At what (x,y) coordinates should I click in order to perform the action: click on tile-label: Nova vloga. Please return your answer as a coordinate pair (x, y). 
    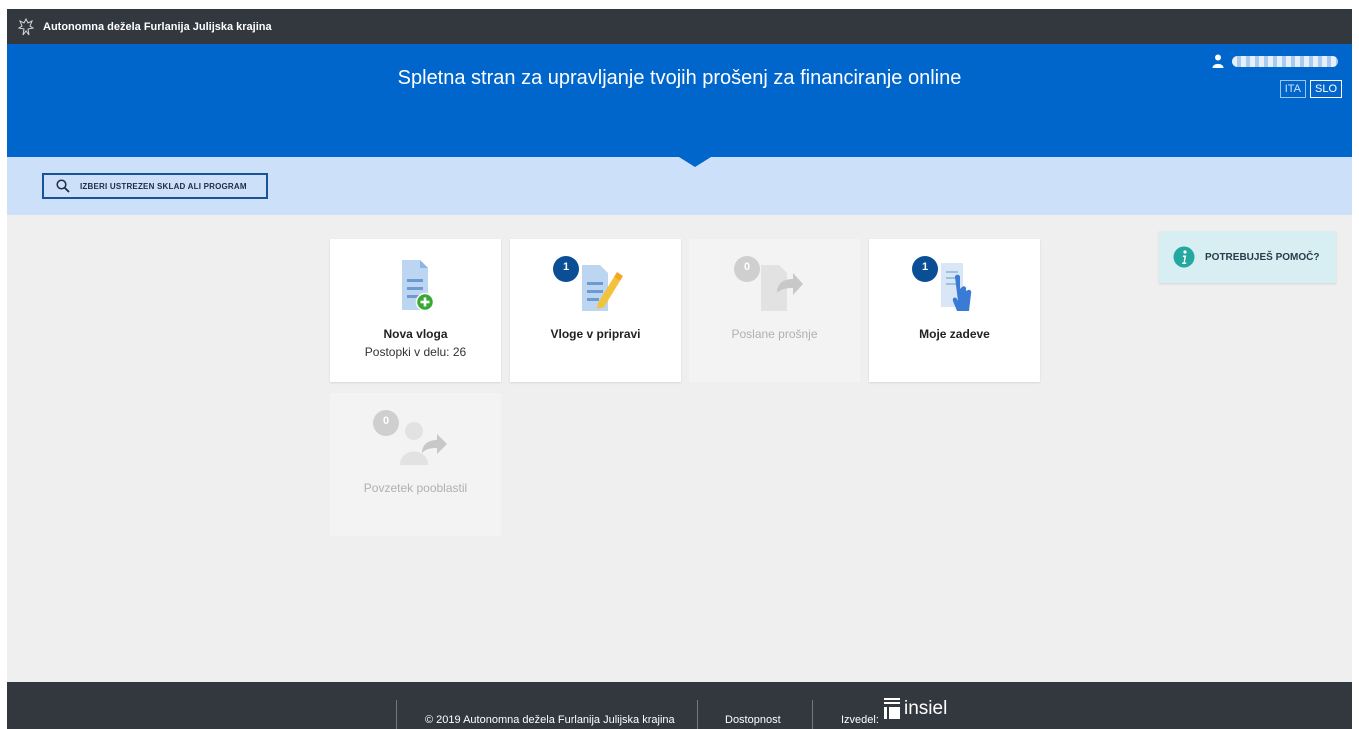
    Looking at the image, I should click on (415, 334).